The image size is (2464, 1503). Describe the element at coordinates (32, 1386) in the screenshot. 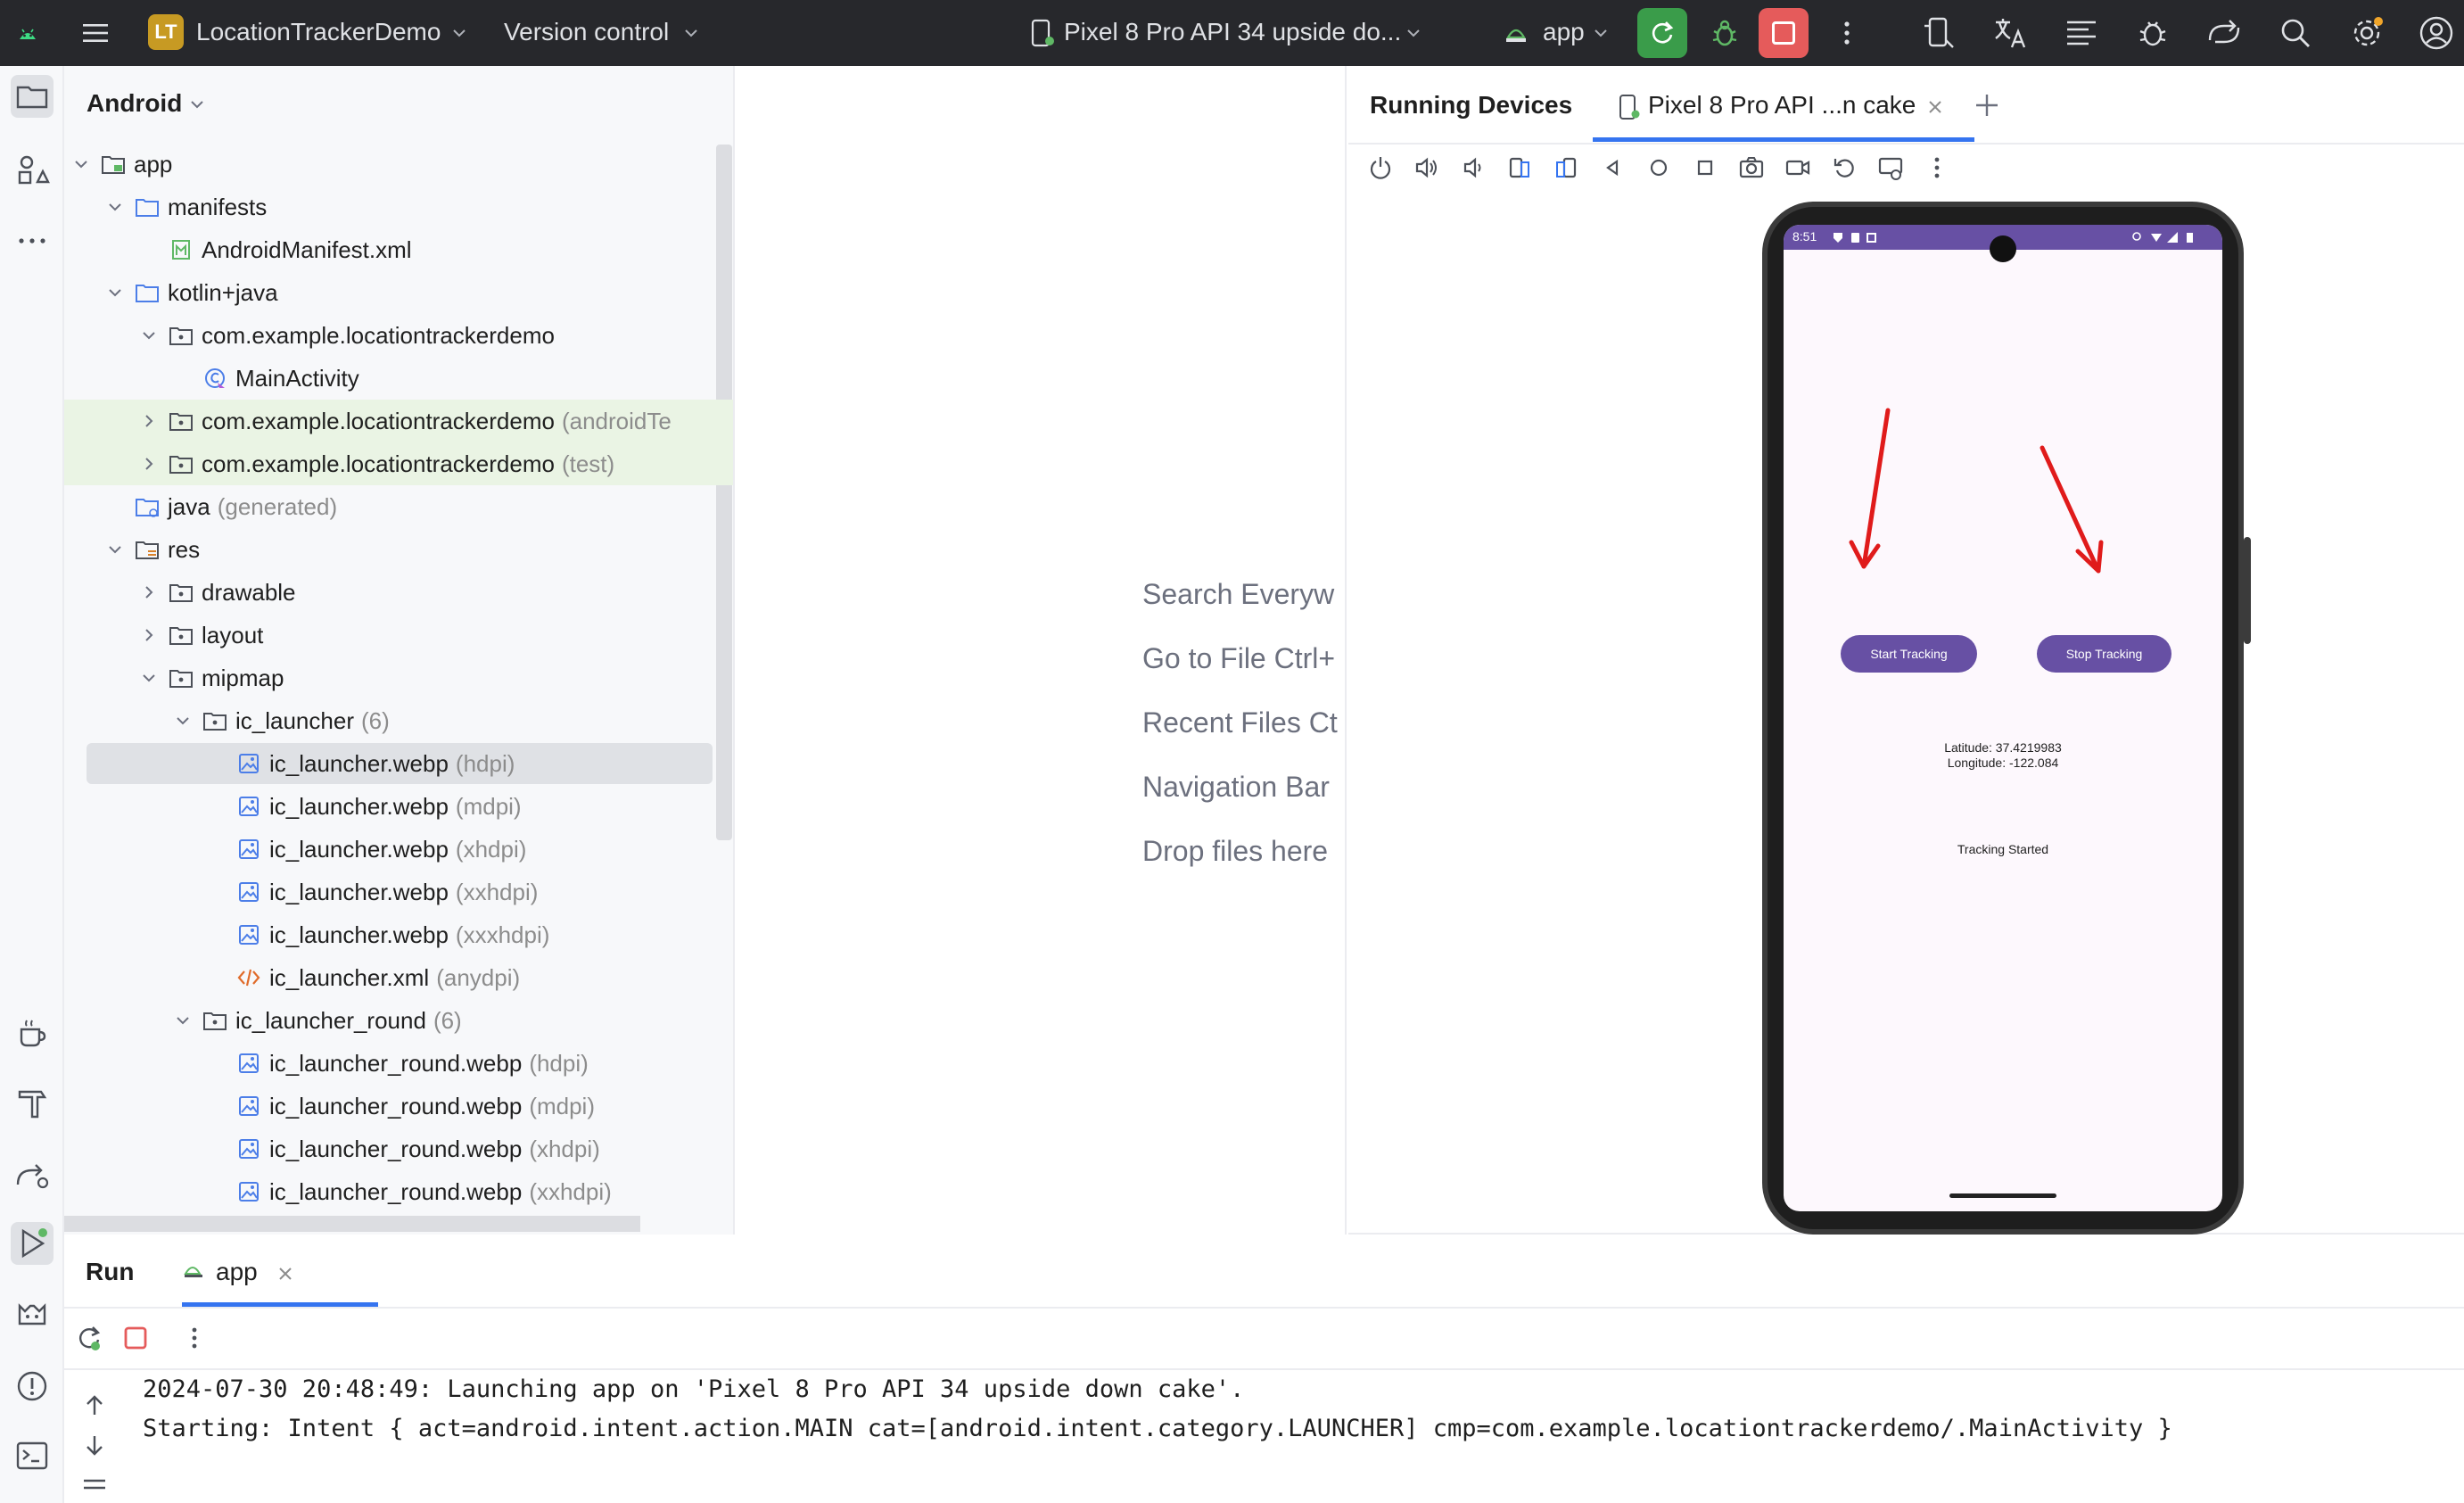

I see `problems-icon` at that location.